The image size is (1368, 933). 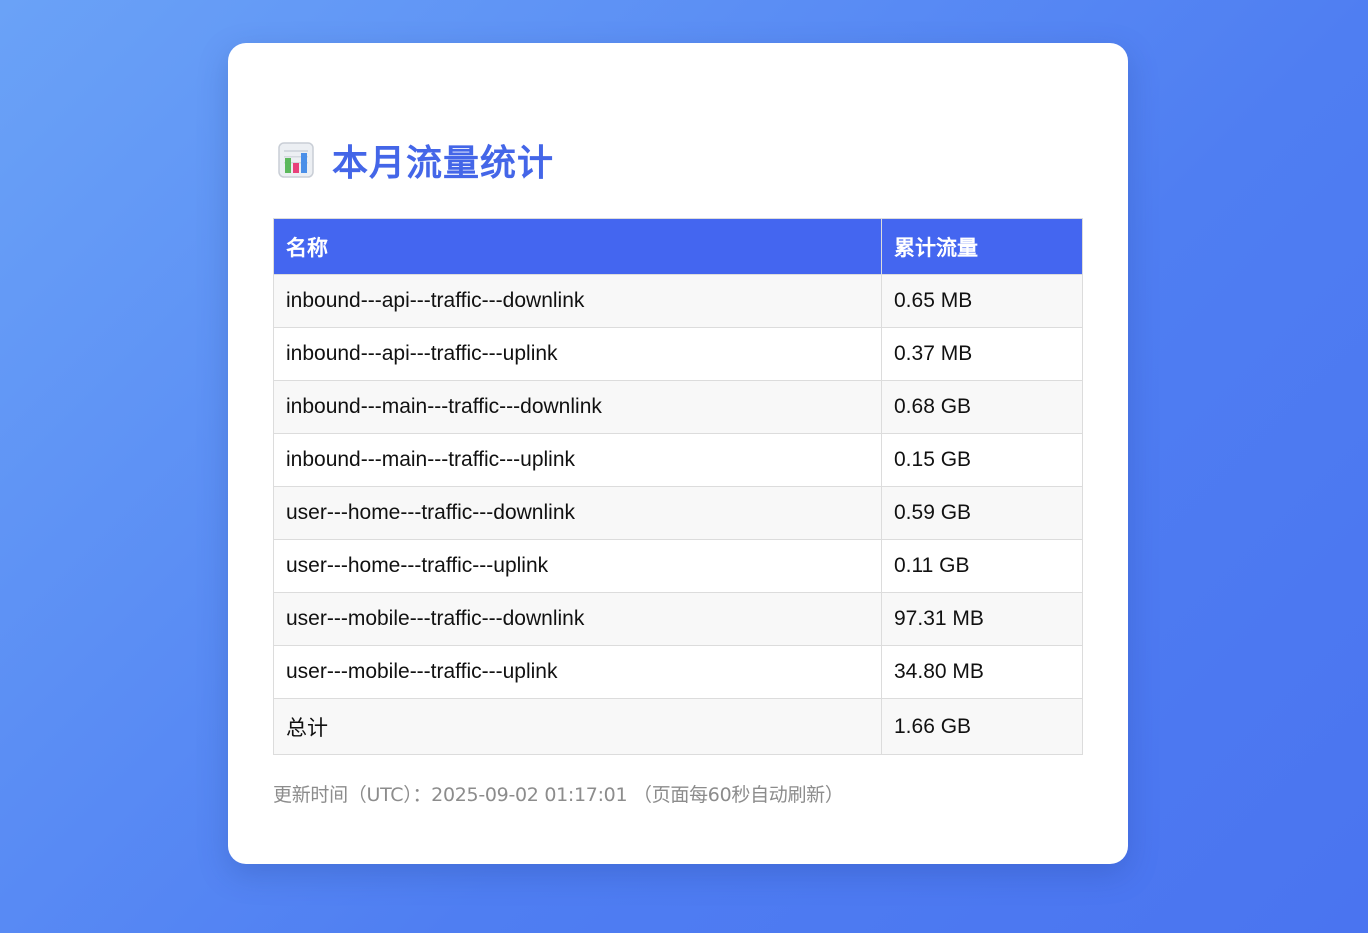 What do you see at coordinates (577, 566) in the screenshot?
I see `row-name: user---home---traffic---uplink` at bounding box center [577, 566].